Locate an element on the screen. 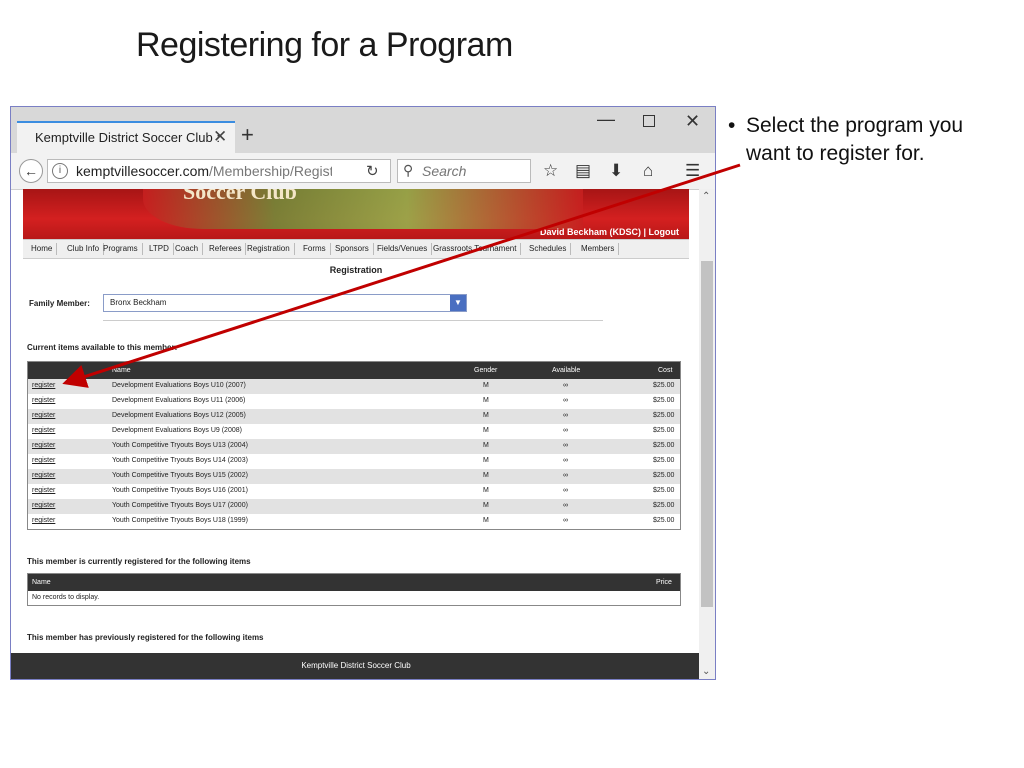 Image resolution: width=1024 pixels, height=768 pixels. scroll-up-icon: ⌃ is located at coordinates (706, 196).